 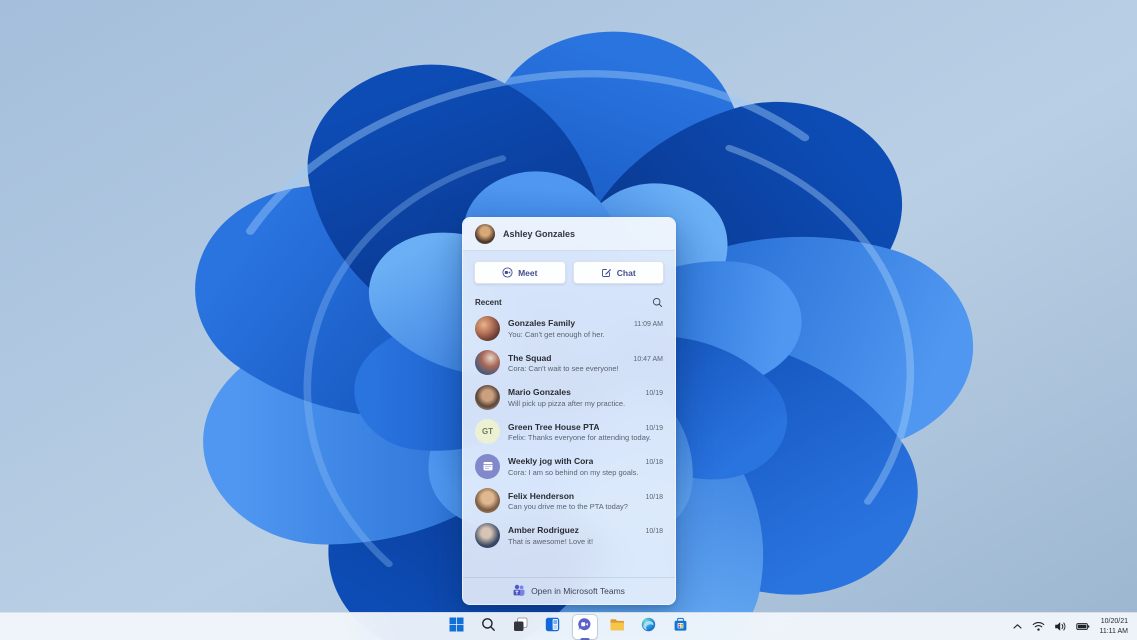 I want to click on chat-button: Chat, so click(x=618, y=272).